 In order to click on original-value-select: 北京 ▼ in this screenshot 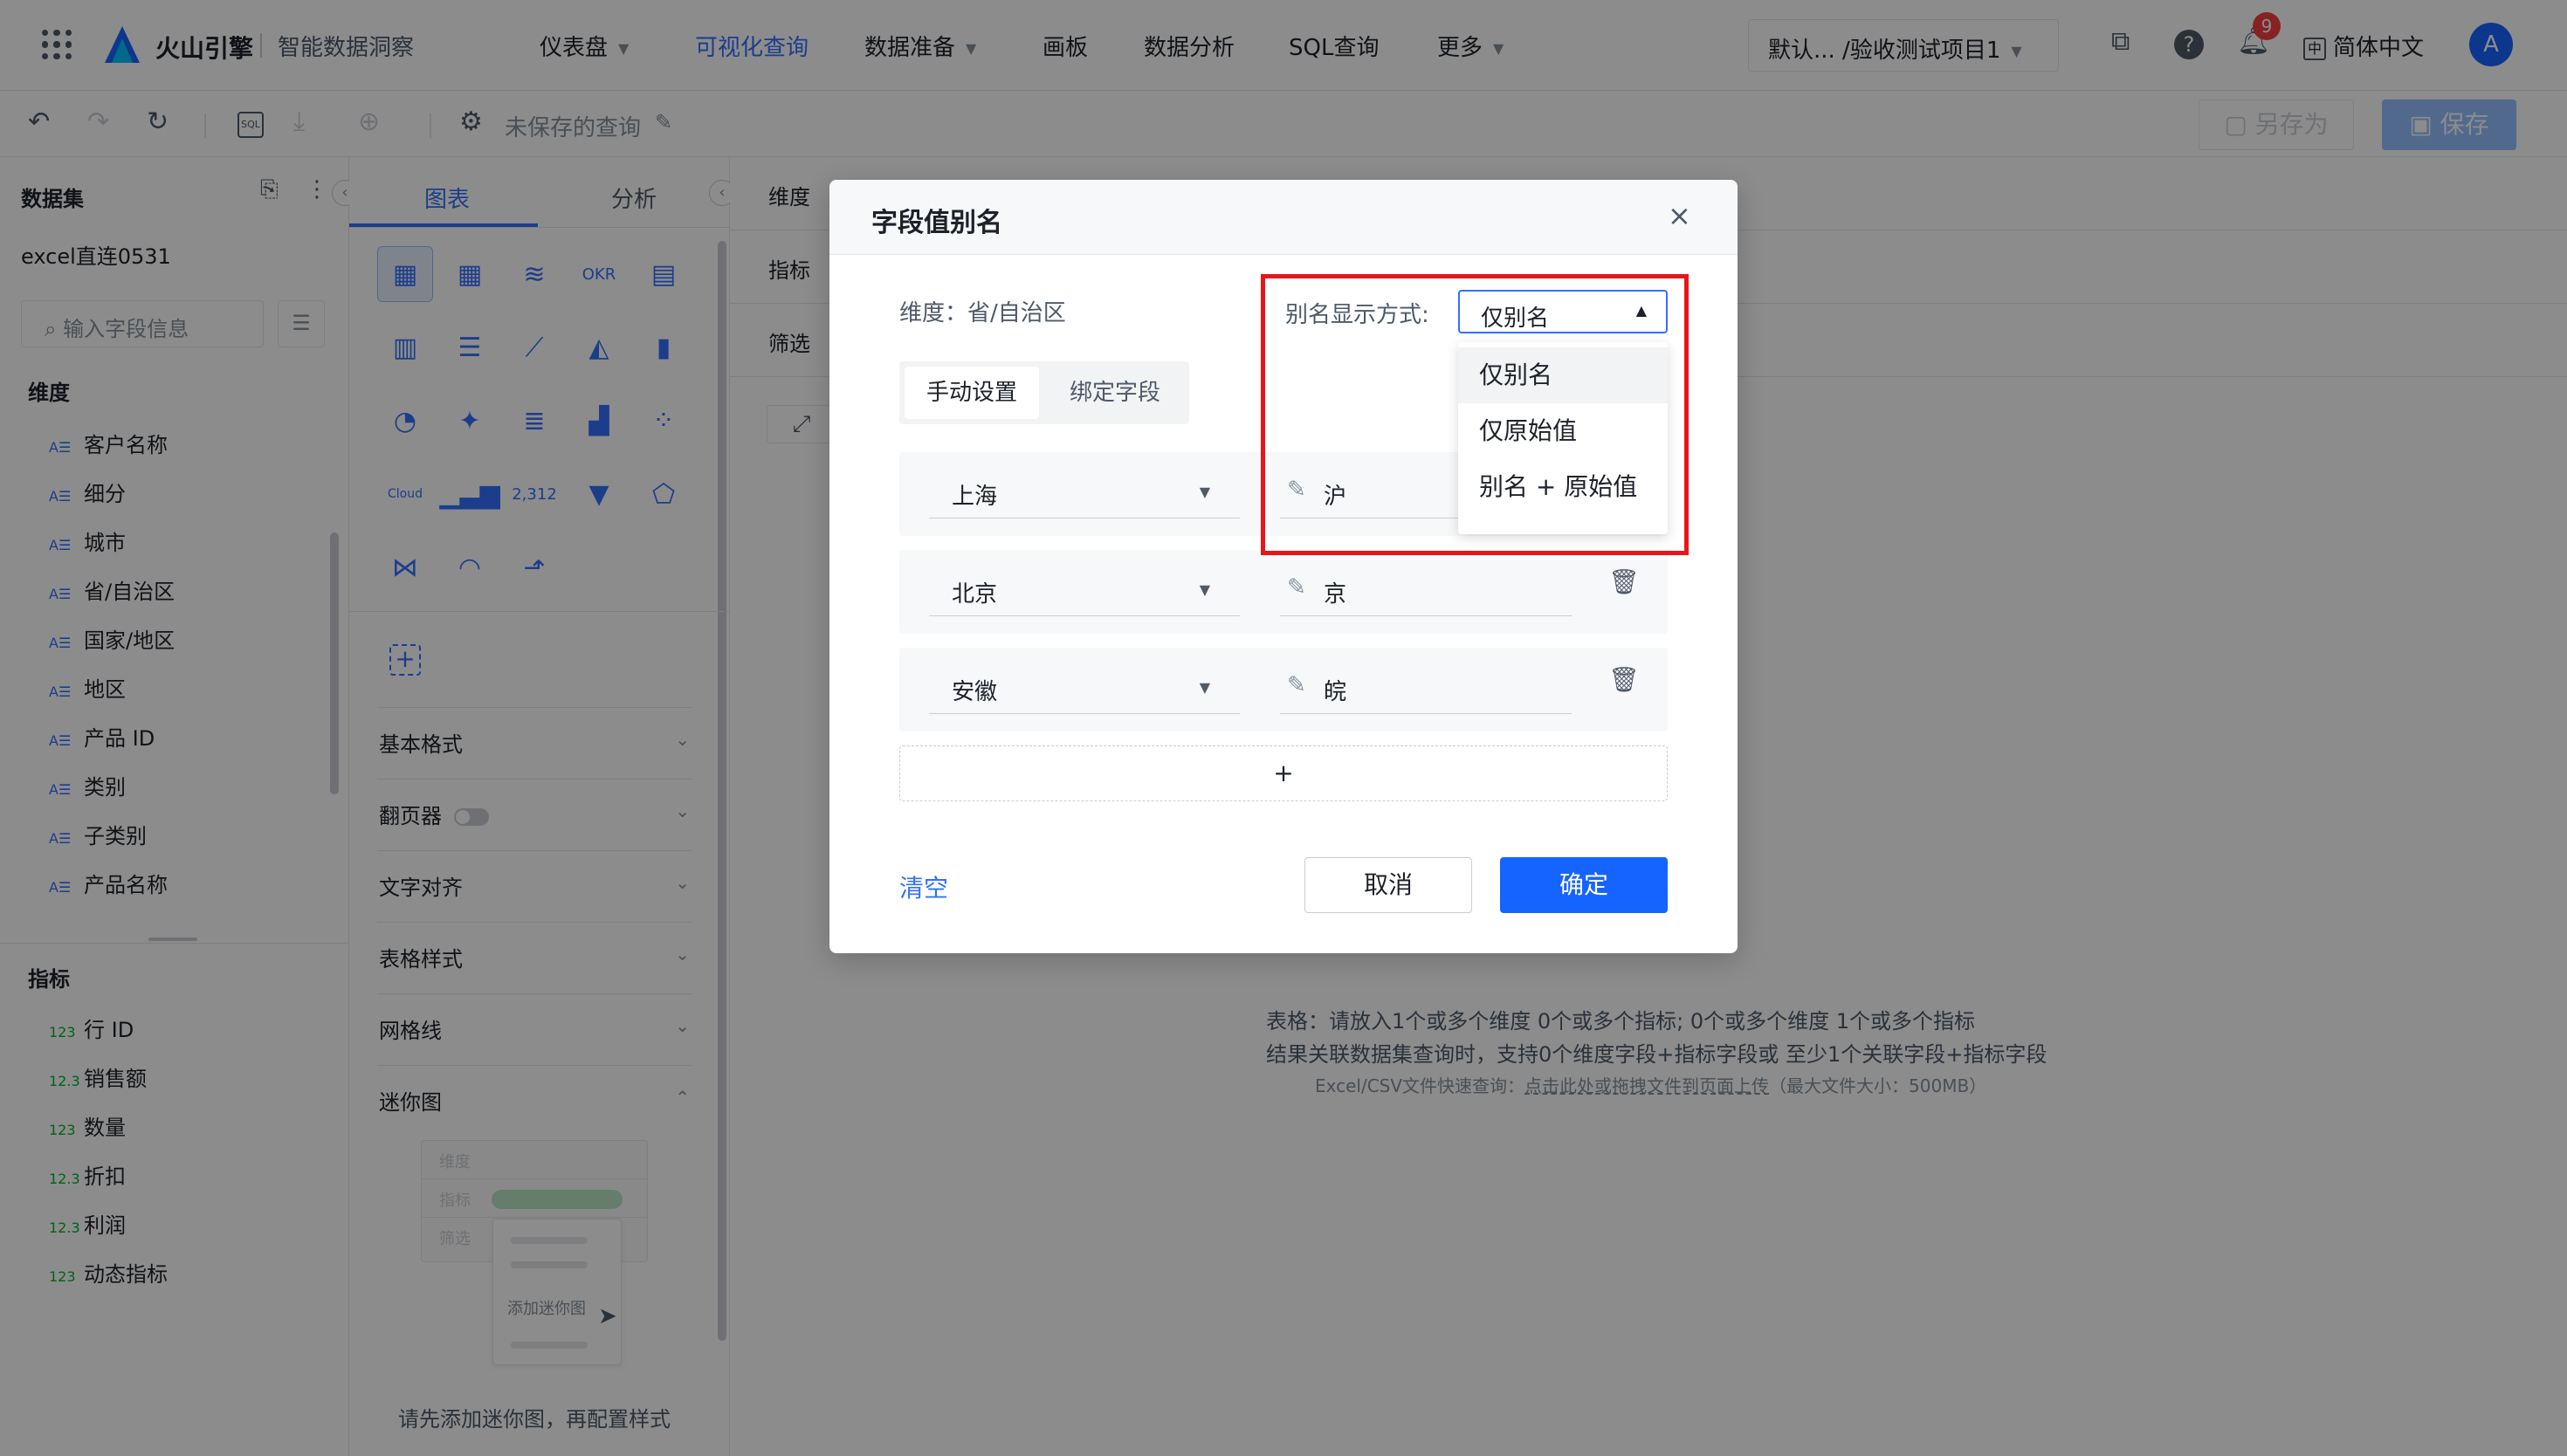, I will do `click(1084, 589)`.